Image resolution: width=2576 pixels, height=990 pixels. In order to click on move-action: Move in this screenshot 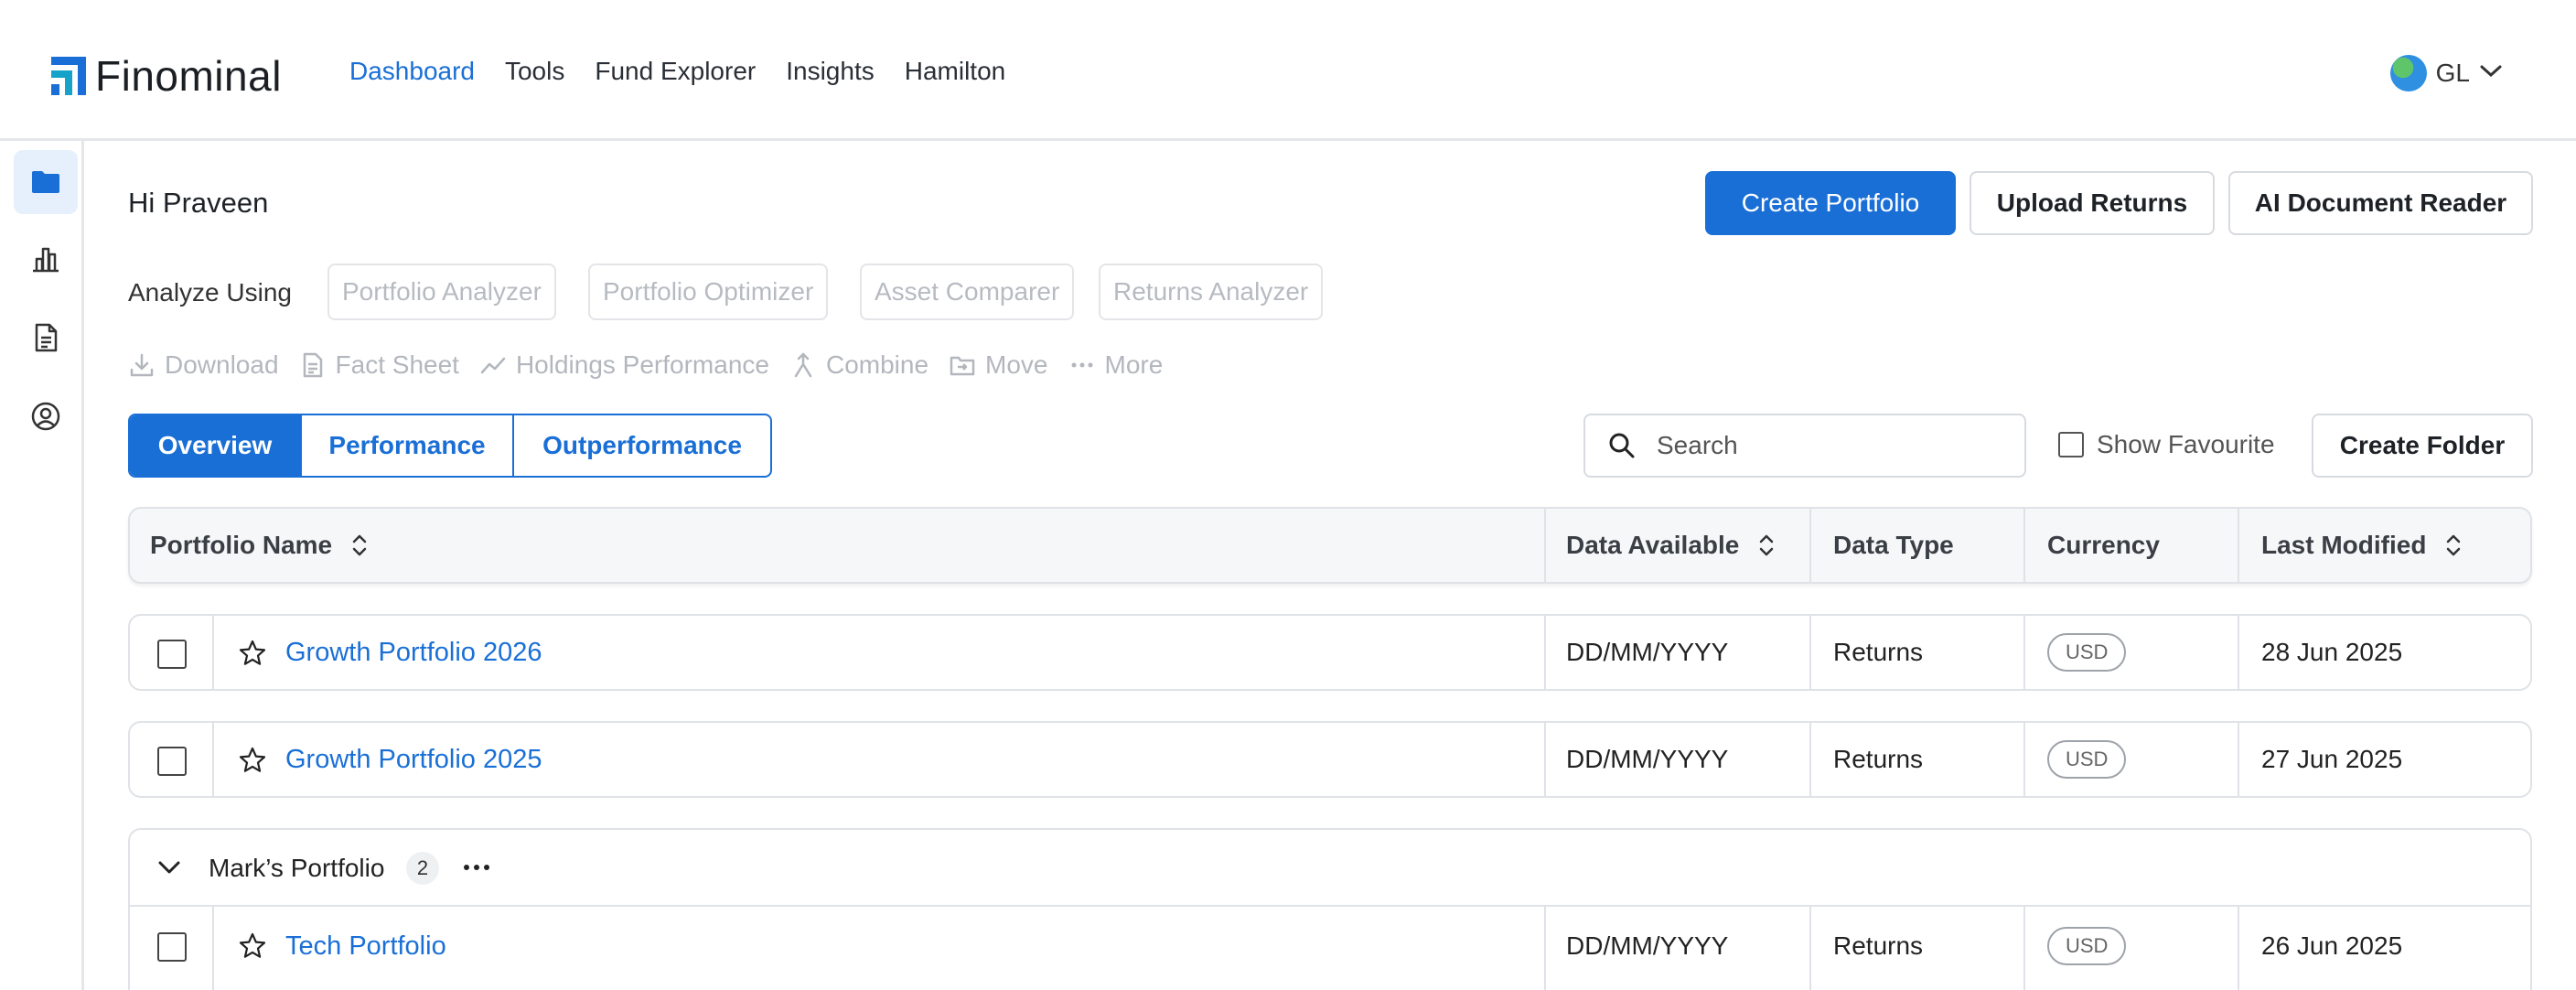, I will do `click(999, 365)`.